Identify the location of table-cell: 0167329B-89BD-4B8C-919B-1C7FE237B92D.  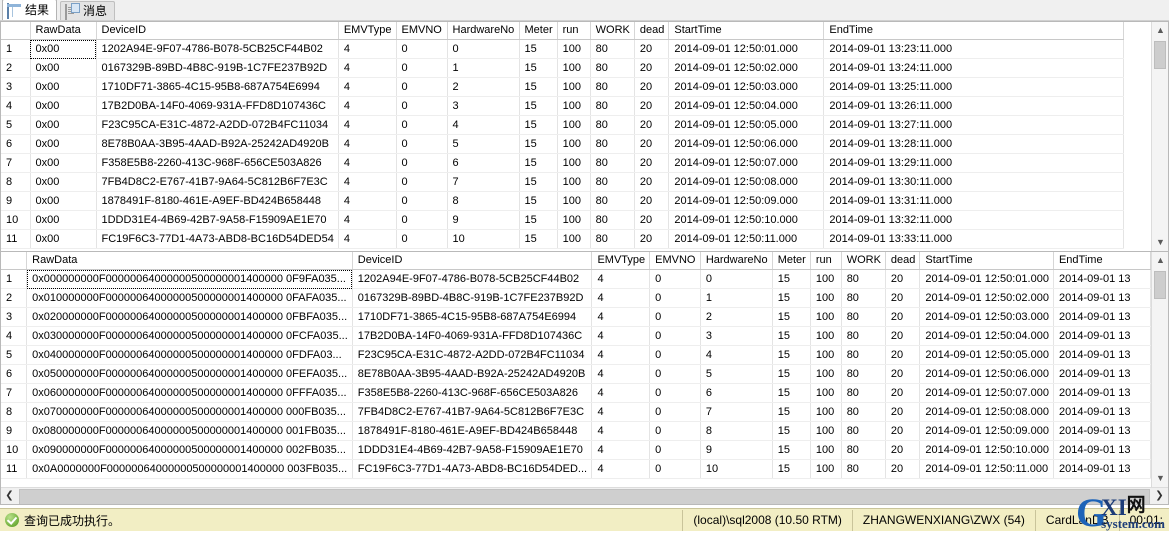
(217, 68).